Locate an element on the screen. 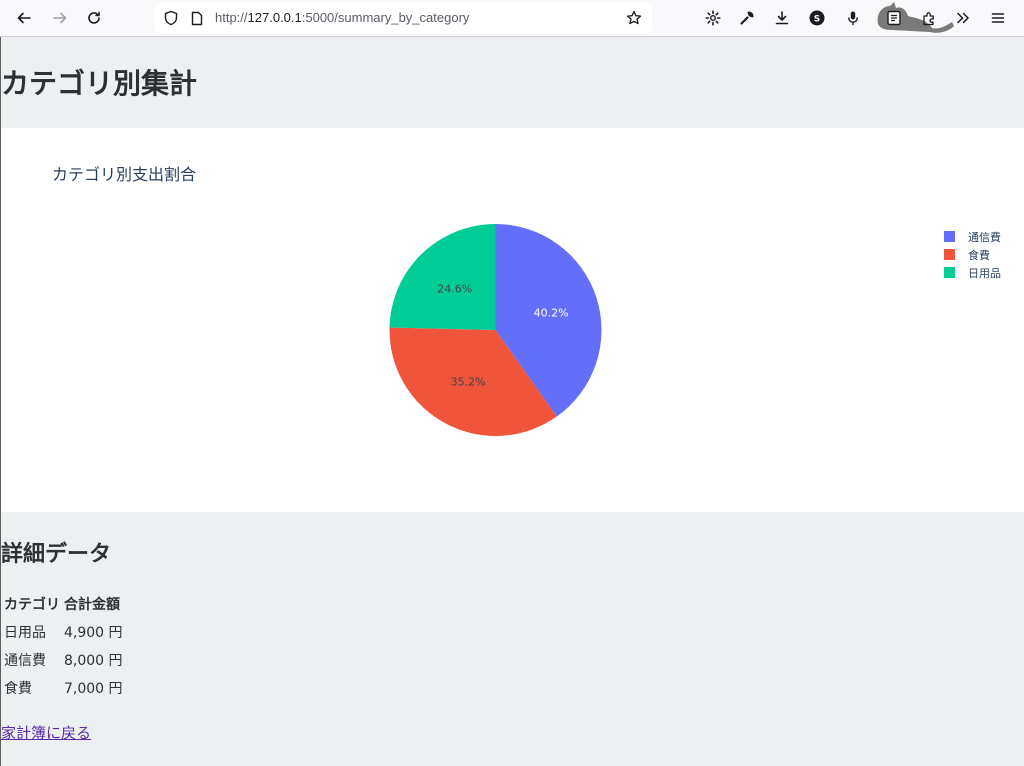 The height and width of the screenshot is (766, 1024). table-row: 日用品 4,900 円 is located at coordinates (63, 632).